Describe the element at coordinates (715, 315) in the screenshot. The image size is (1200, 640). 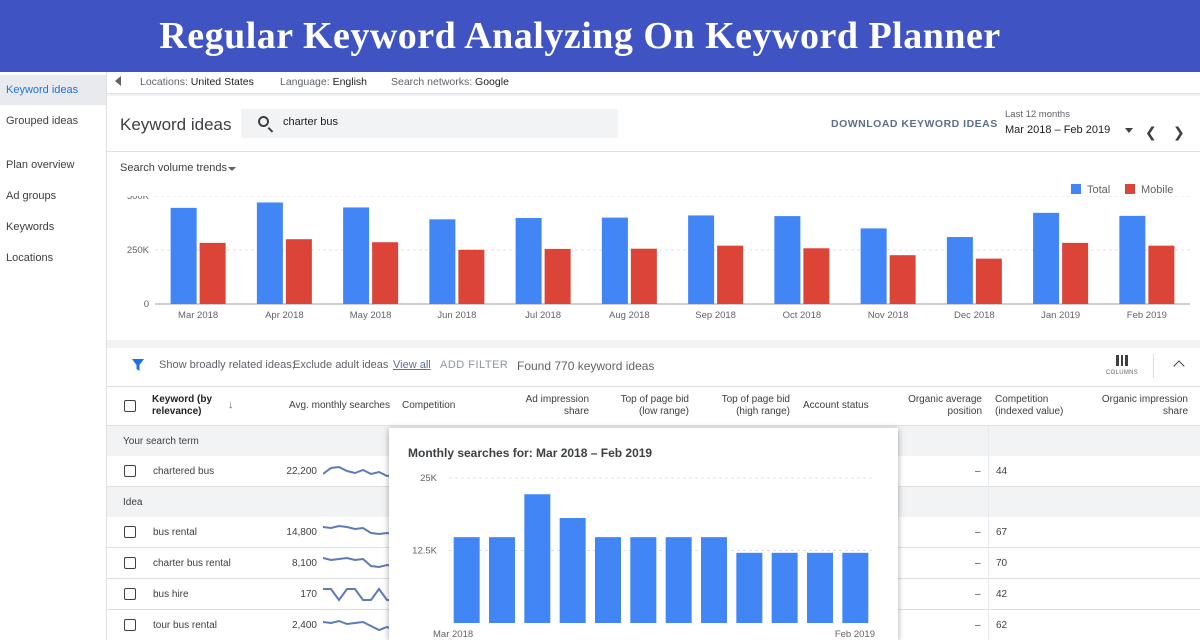
I see `x-tick-label: Sep 2018` at that location.